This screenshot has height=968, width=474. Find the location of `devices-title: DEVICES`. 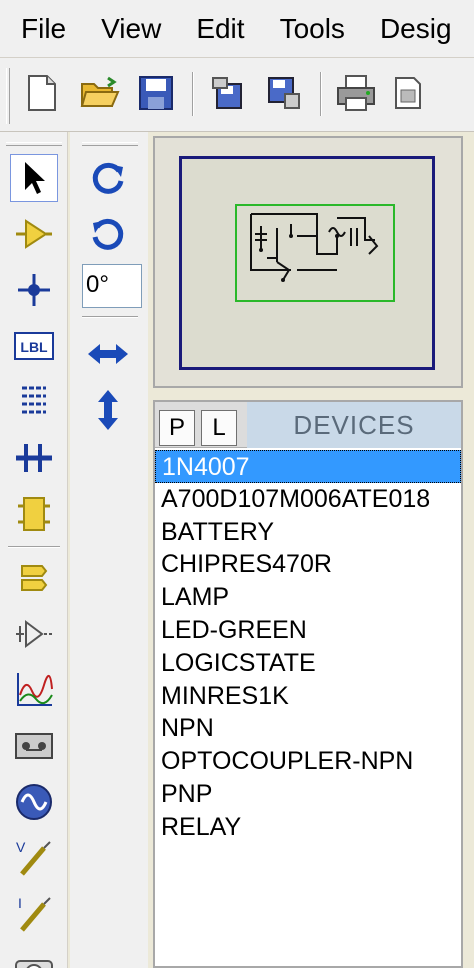

devices-title: DEVICES is located at coordinates (354, 425).